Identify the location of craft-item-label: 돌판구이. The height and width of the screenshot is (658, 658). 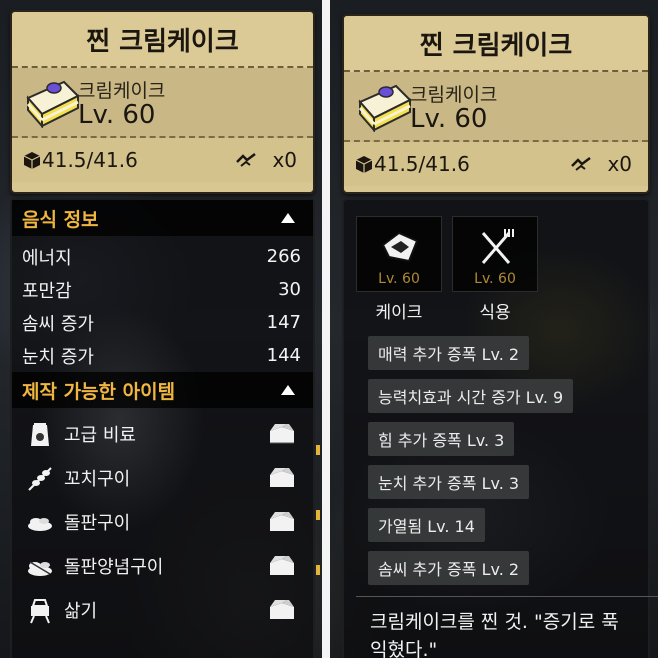
(97, 523).